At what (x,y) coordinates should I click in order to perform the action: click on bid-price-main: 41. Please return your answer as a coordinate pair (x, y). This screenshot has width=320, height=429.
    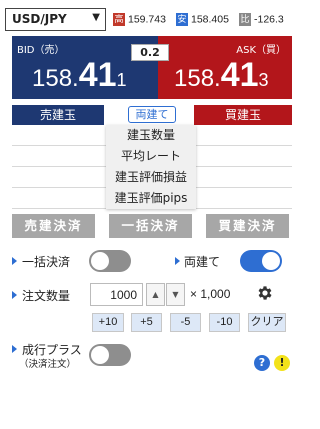
    Looking at the image, I should click on (97, 75).